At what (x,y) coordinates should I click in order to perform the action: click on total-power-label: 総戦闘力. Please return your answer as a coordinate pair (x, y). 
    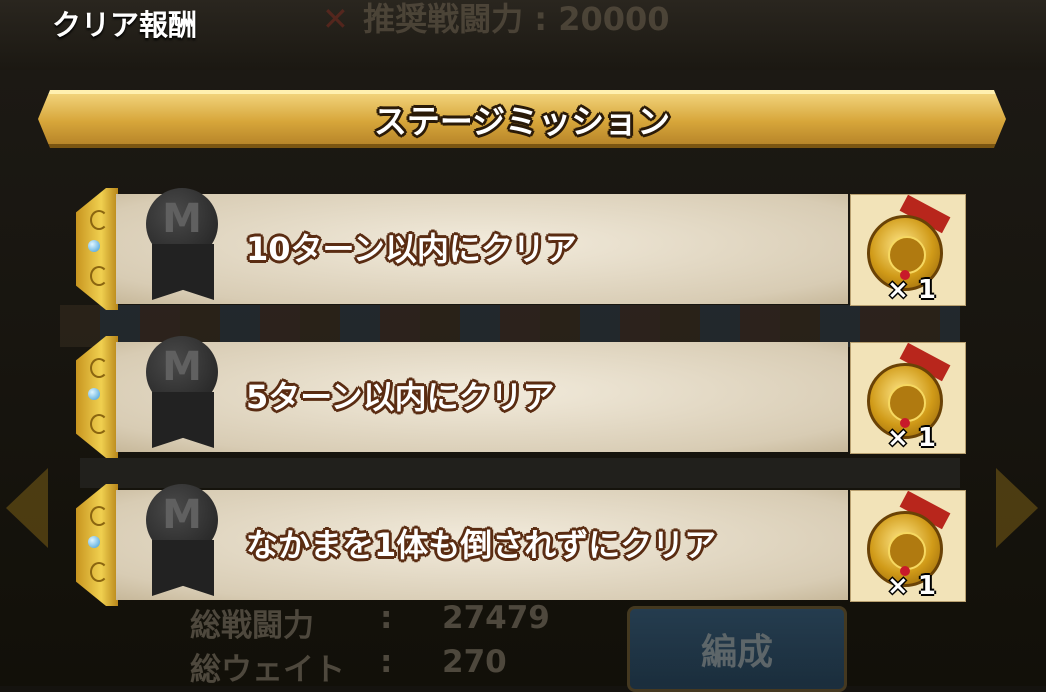
    Looking at the image, I should click on (252, 626).